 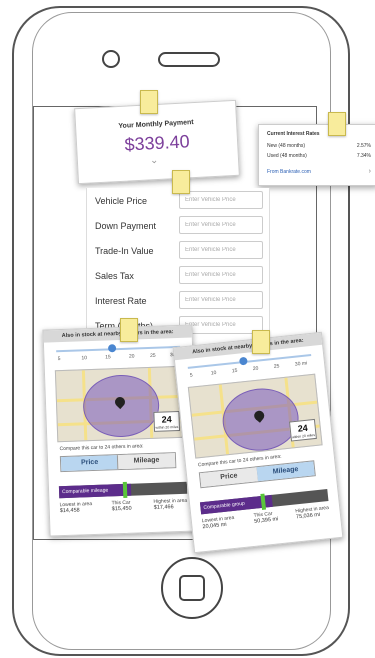 What do you see at coordinates (221, 275) in the screenshot?
I see `sales-tax-input` at bounding box center [221, 275].